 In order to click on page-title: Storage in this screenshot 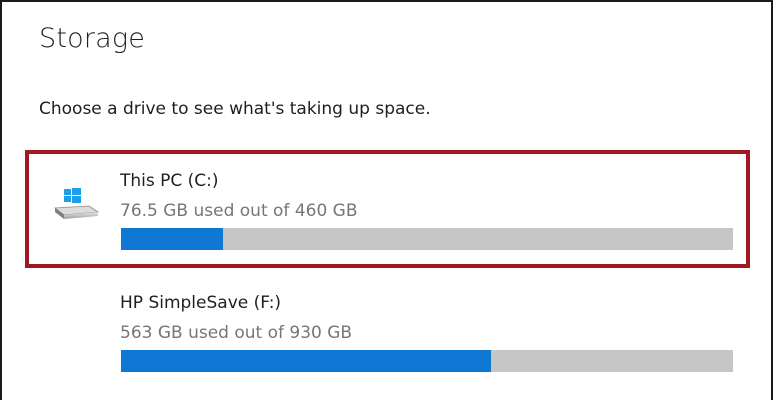, I will do `click(92, 38)`.